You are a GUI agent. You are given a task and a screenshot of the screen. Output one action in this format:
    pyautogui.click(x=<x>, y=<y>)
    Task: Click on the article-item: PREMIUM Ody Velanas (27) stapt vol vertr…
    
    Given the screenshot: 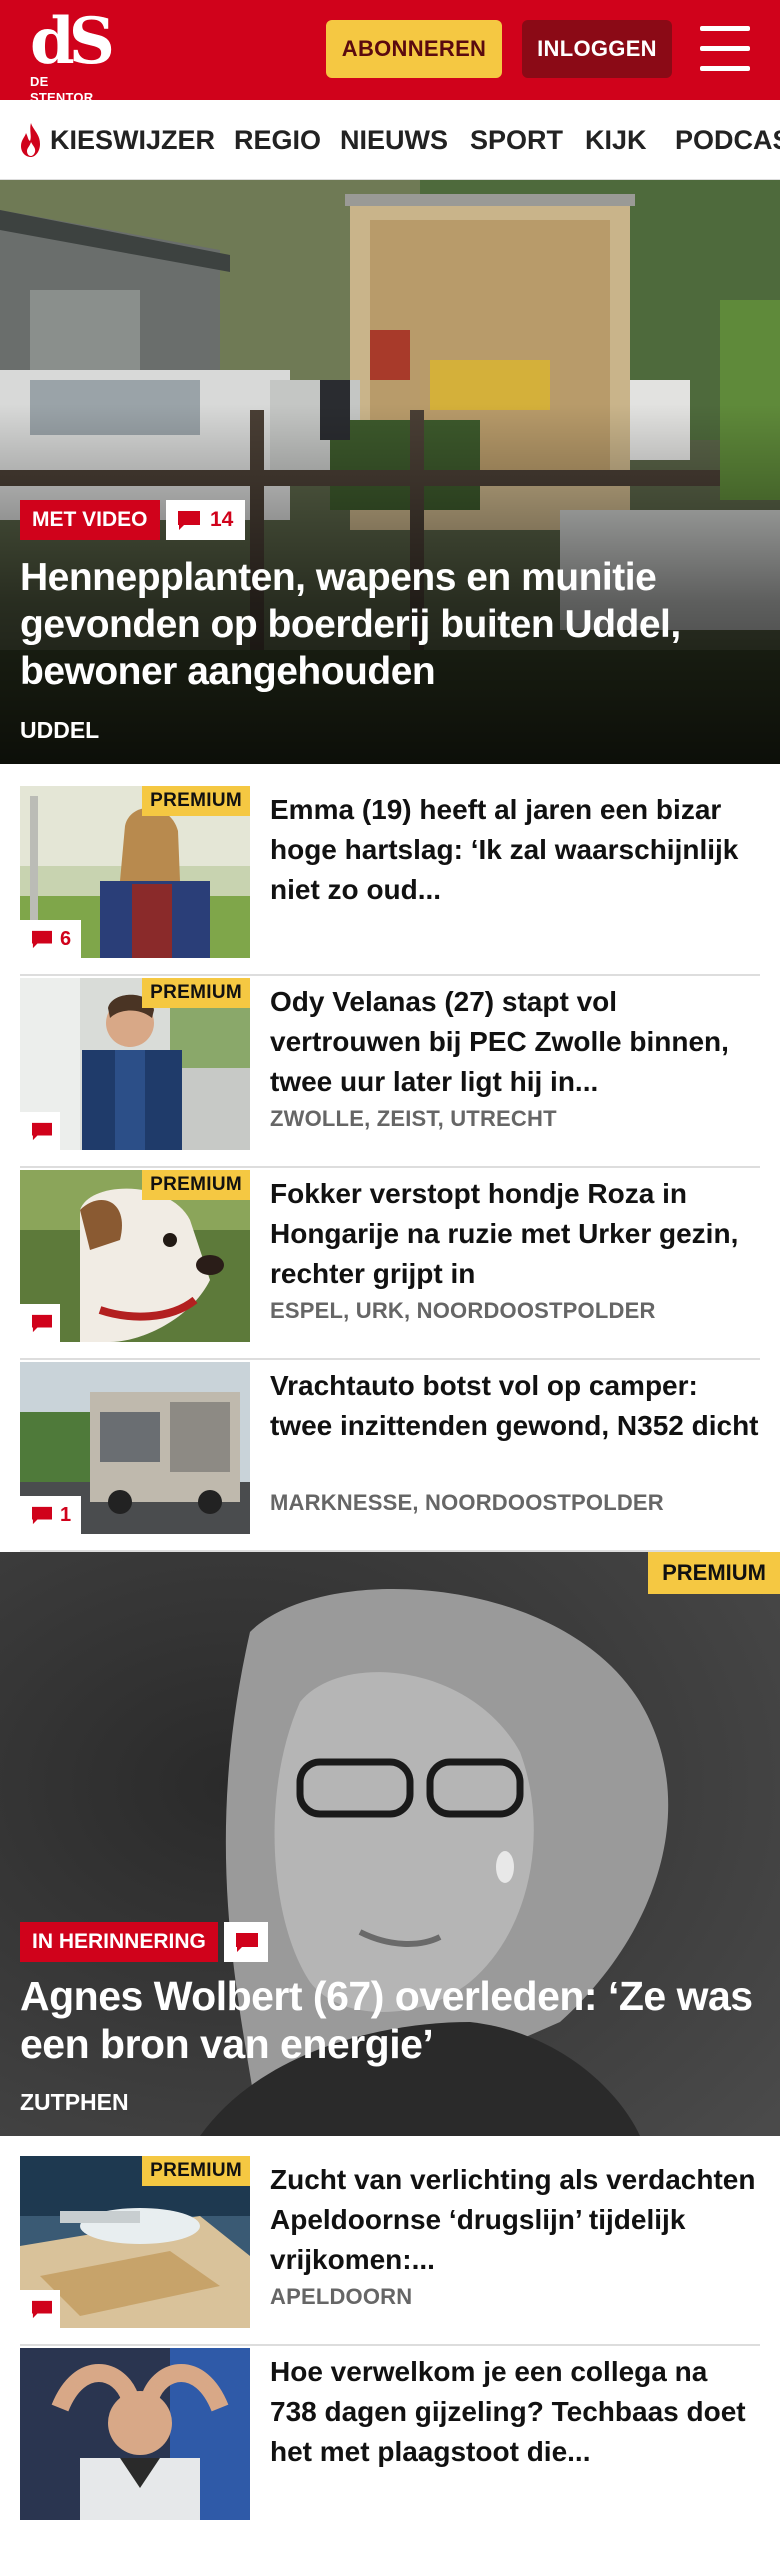 What is the action you would take?
    pyautogui.click(x=390, y=1073)
    